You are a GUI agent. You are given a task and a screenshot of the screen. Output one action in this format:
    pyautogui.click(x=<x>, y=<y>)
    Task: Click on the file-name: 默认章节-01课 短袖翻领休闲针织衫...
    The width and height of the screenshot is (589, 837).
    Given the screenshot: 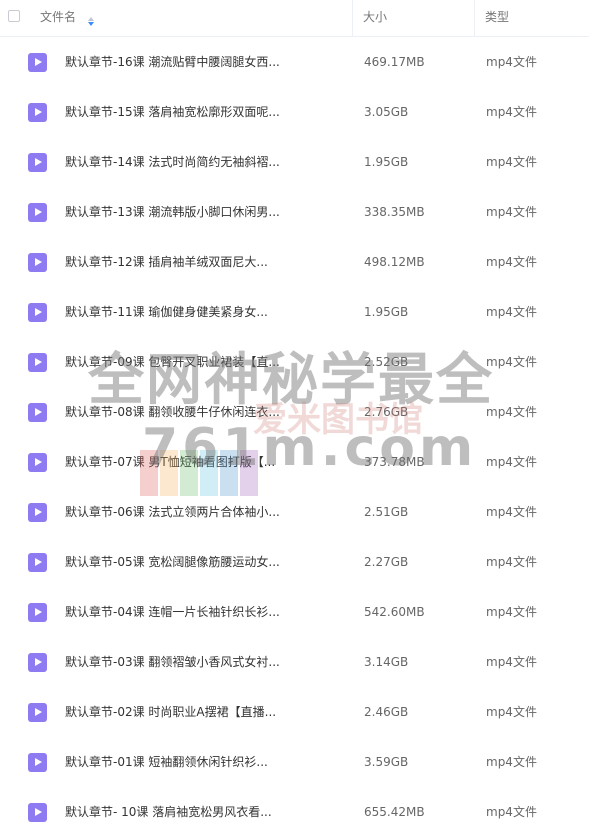 What is the action you would take?
    pyautogui.click(x=166, y=762)
    